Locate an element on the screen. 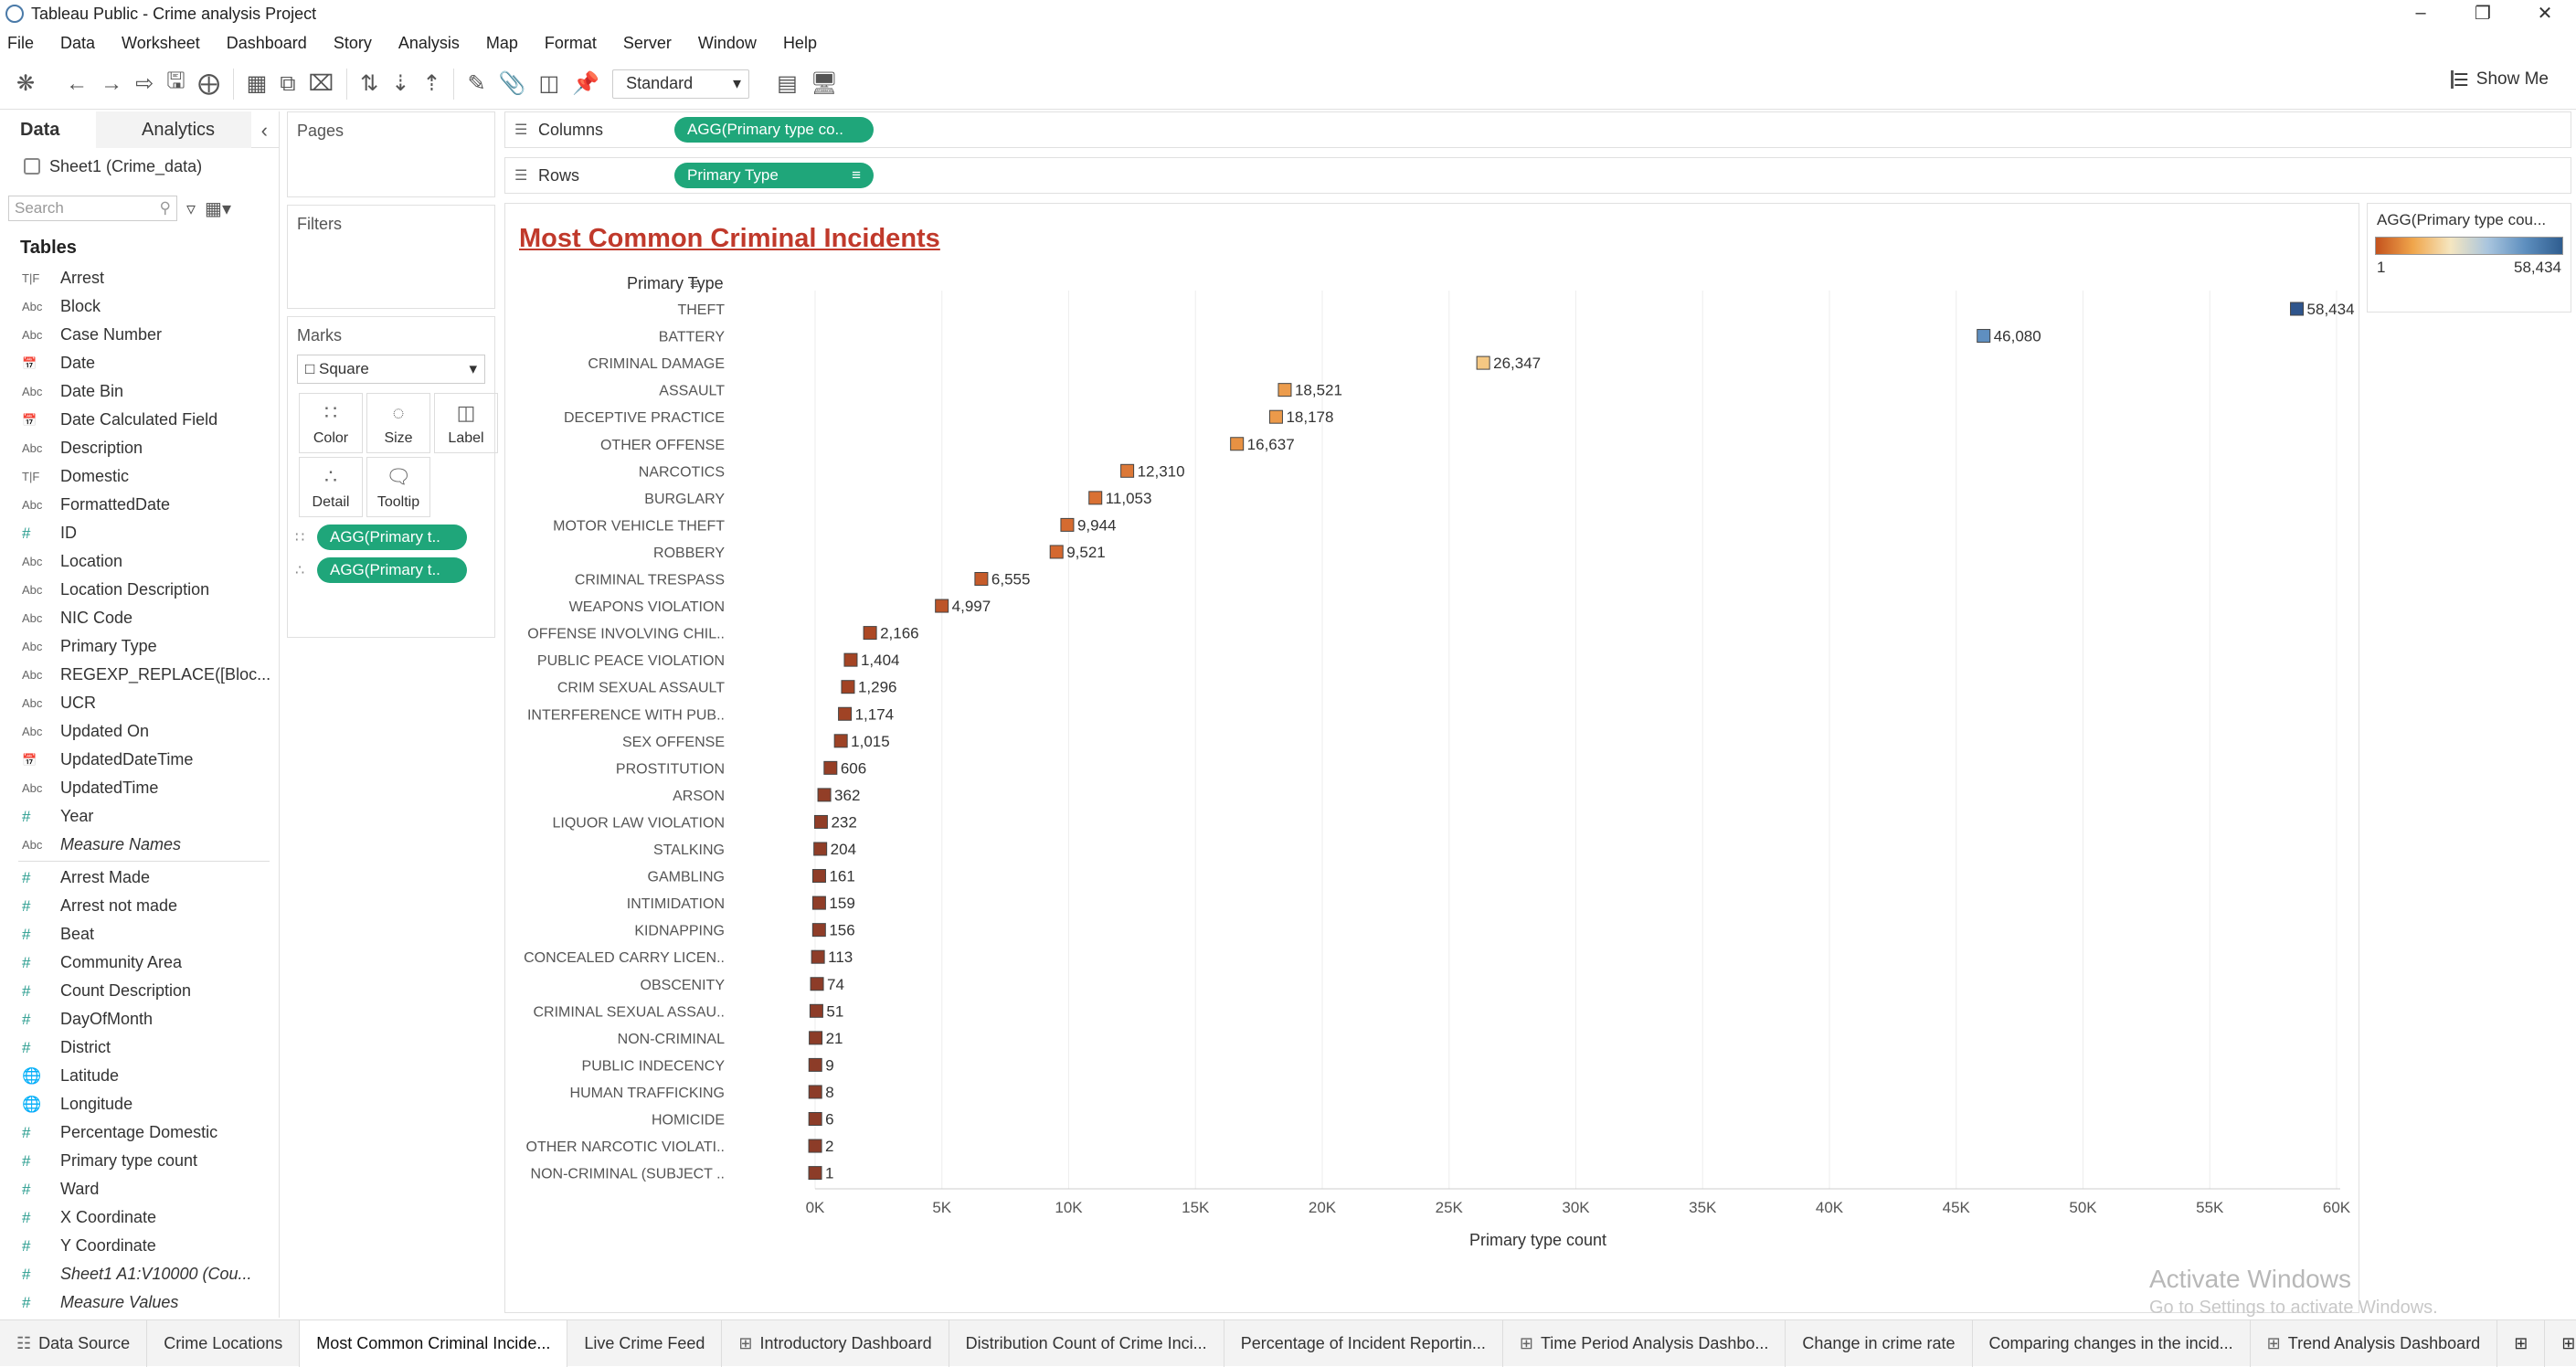 The width and height of the screenshot is (2576, 1367). filter-icon: ▿ is located at coordinates (191, 209).